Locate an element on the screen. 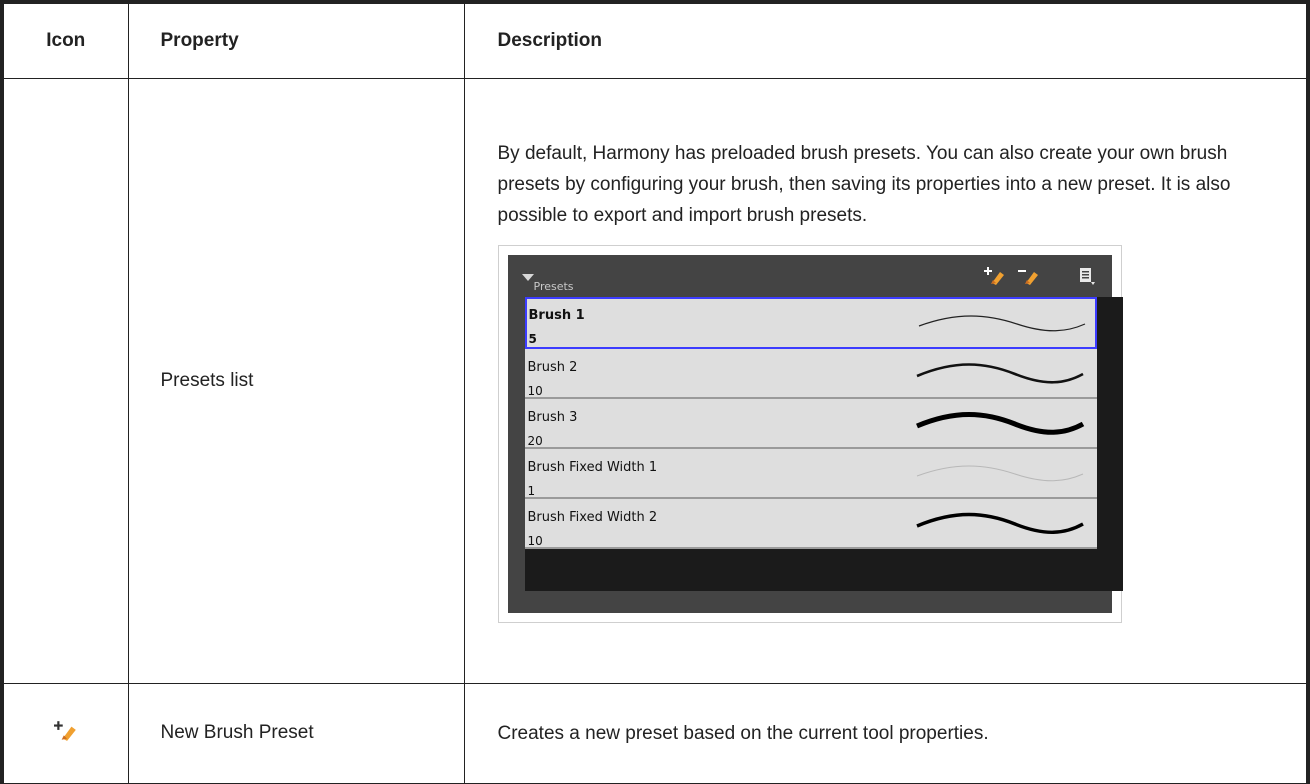  header-icon: Icon is located at coordinates (64, 39).